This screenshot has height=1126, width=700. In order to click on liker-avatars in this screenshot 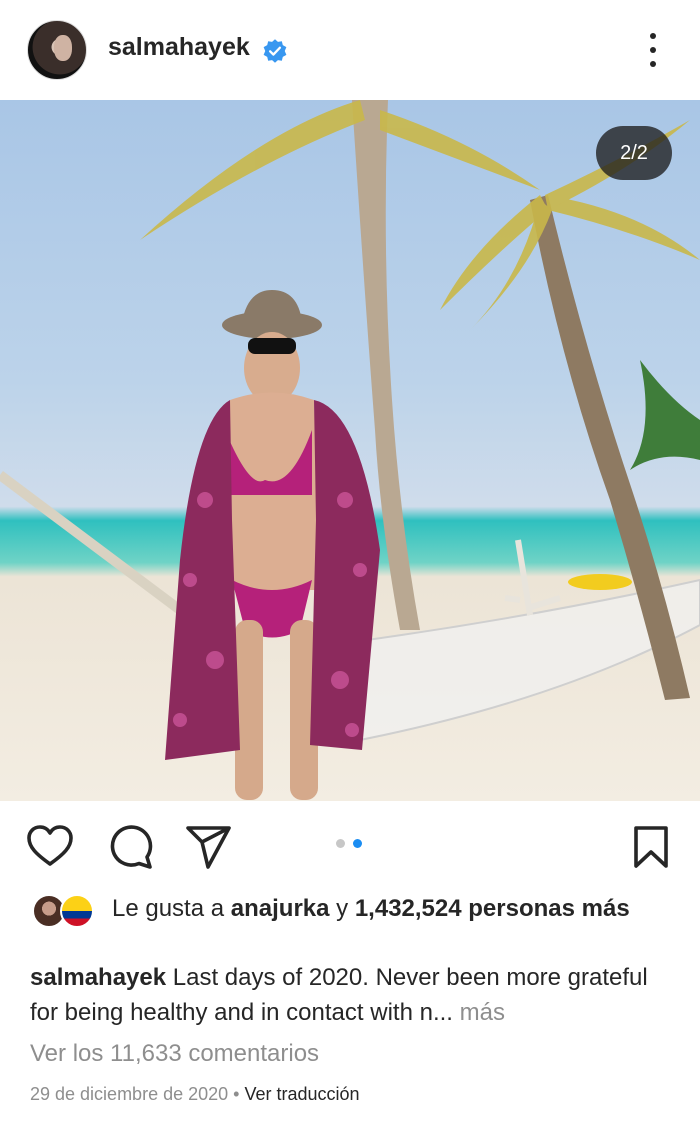, I will do `click(65, 912)`.